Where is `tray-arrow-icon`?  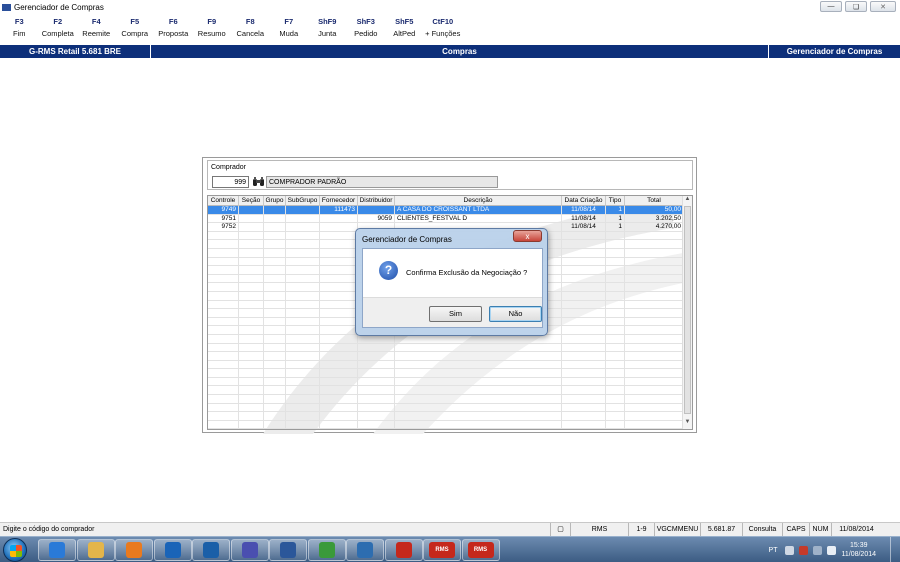
tray-arrow-icon is located at coordinates (790, 550).